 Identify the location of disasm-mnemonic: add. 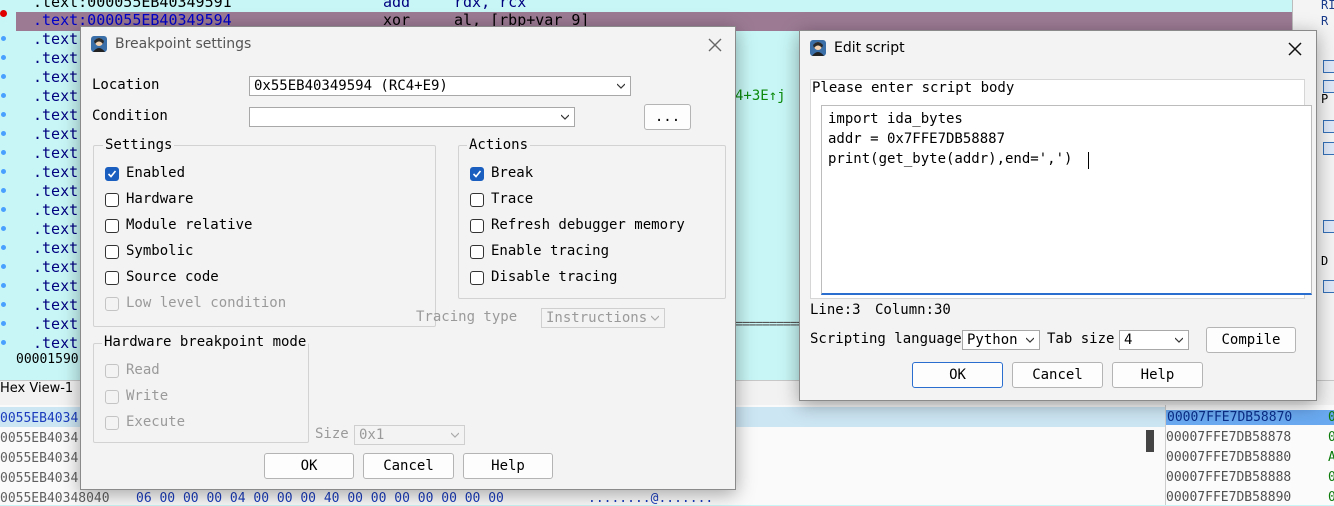
(397, 5).